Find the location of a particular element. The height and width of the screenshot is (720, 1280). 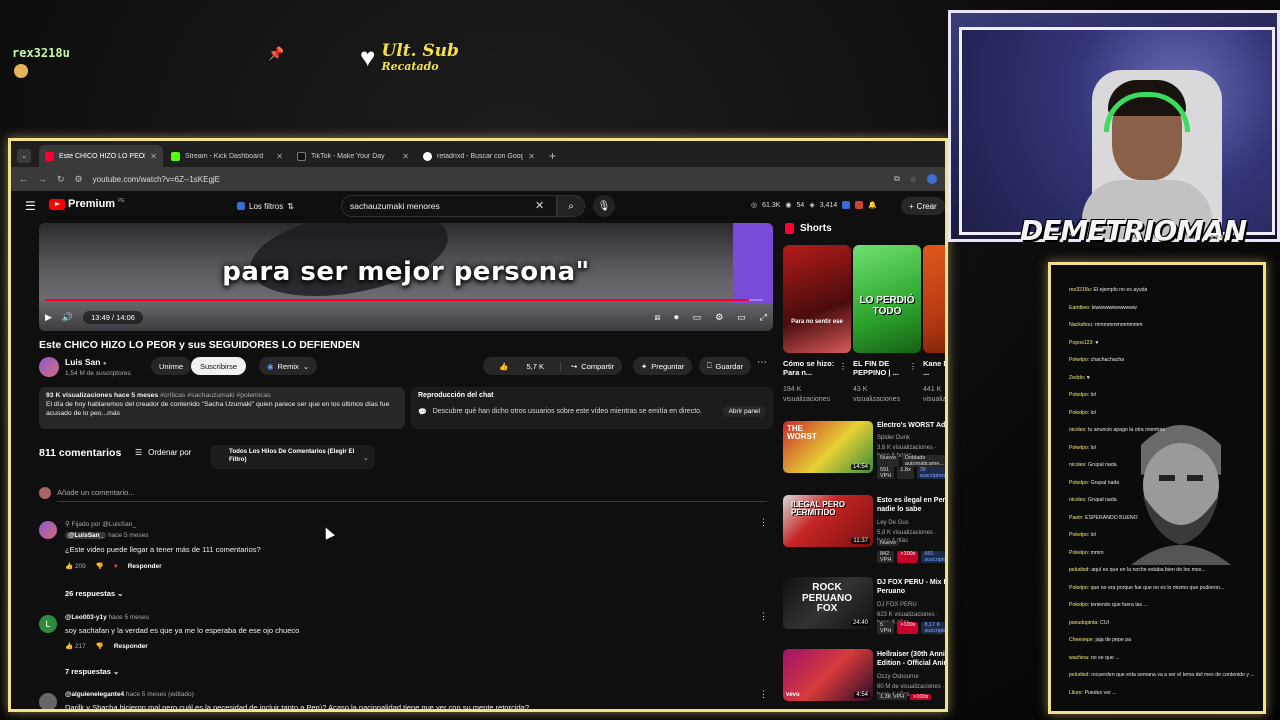

theater-icon: ▭ is located at coordinates (741, 317).